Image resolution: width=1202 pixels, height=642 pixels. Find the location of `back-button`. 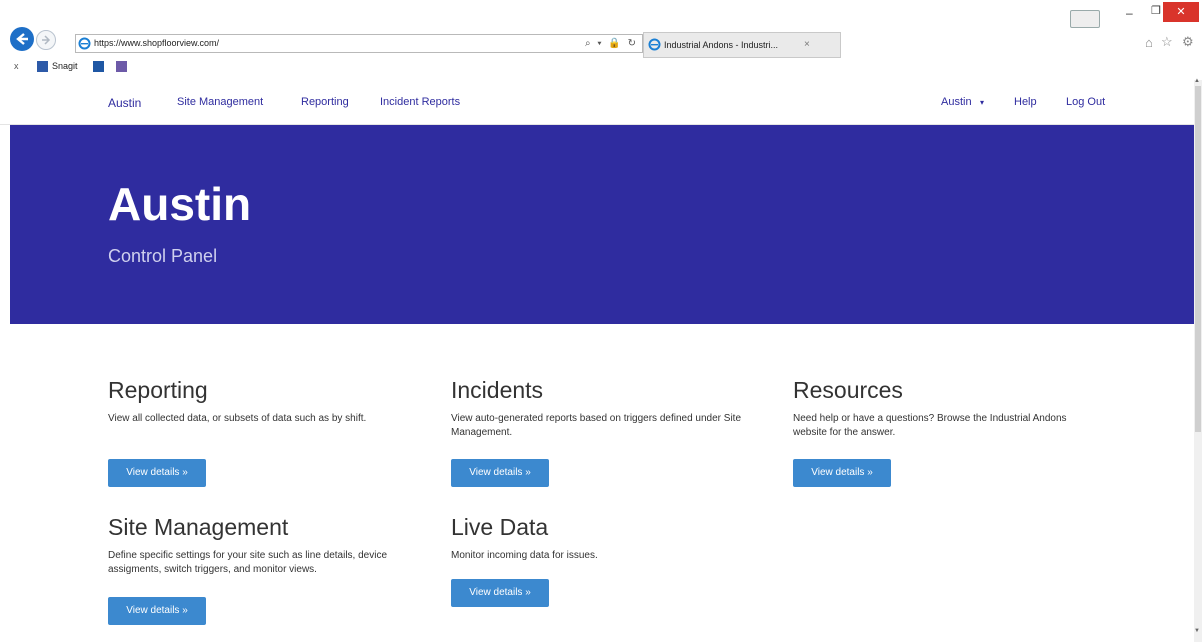

back-button is located at coordinates (22, 39).